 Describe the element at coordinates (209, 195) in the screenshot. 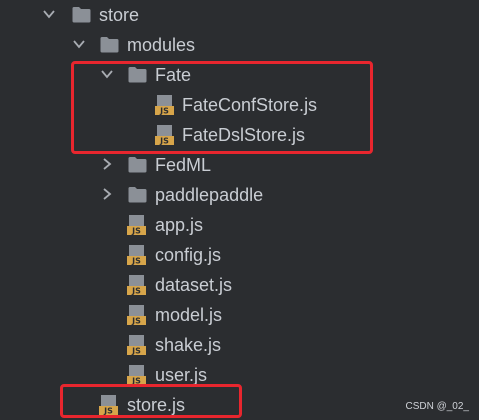

I see `tree-item-label: paddlepaddle` at that location.